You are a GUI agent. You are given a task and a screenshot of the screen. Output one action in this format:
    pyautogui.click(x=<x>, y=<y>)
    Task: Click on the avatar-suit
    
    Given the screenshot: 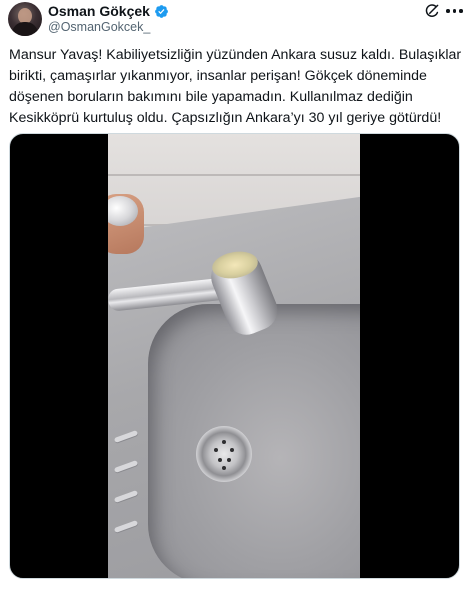 What is the action you would take?
    pyautogui.click(x=25, y=29)
    